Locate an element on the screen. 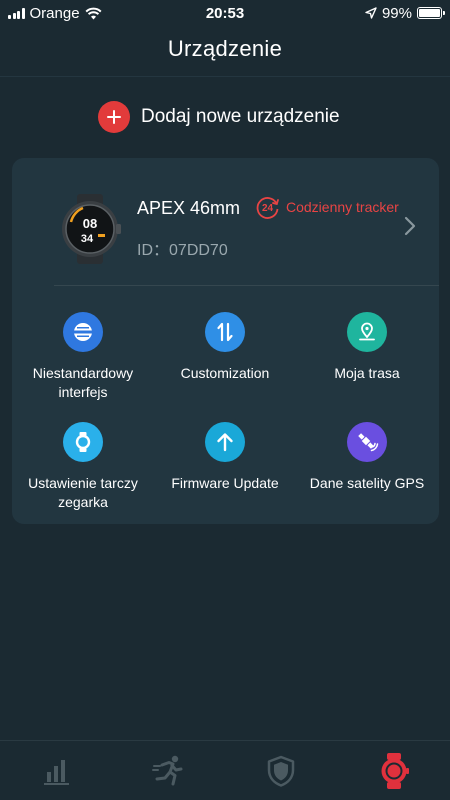 The width and height of the screenshot is (450, 800). tracker-label: Codzienny tracker is located at coordinates (342, 207).